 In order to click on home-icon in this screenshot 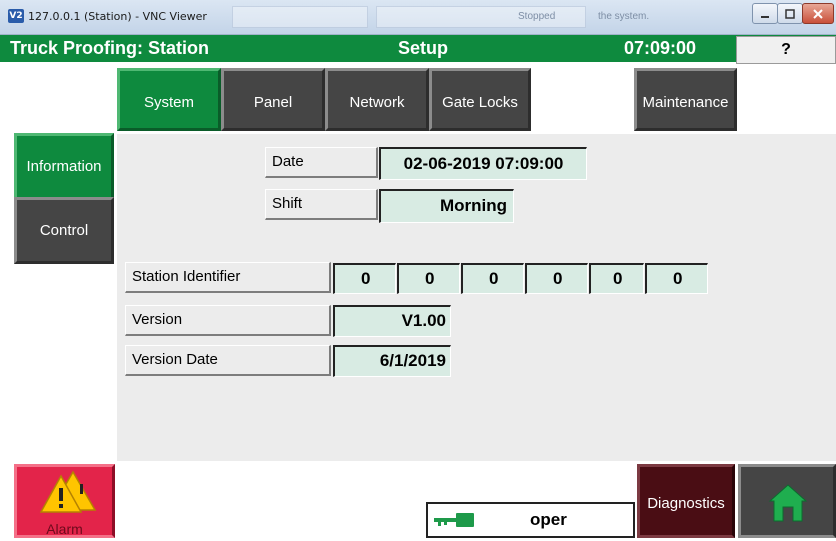, I will do `click(788, 503)`.